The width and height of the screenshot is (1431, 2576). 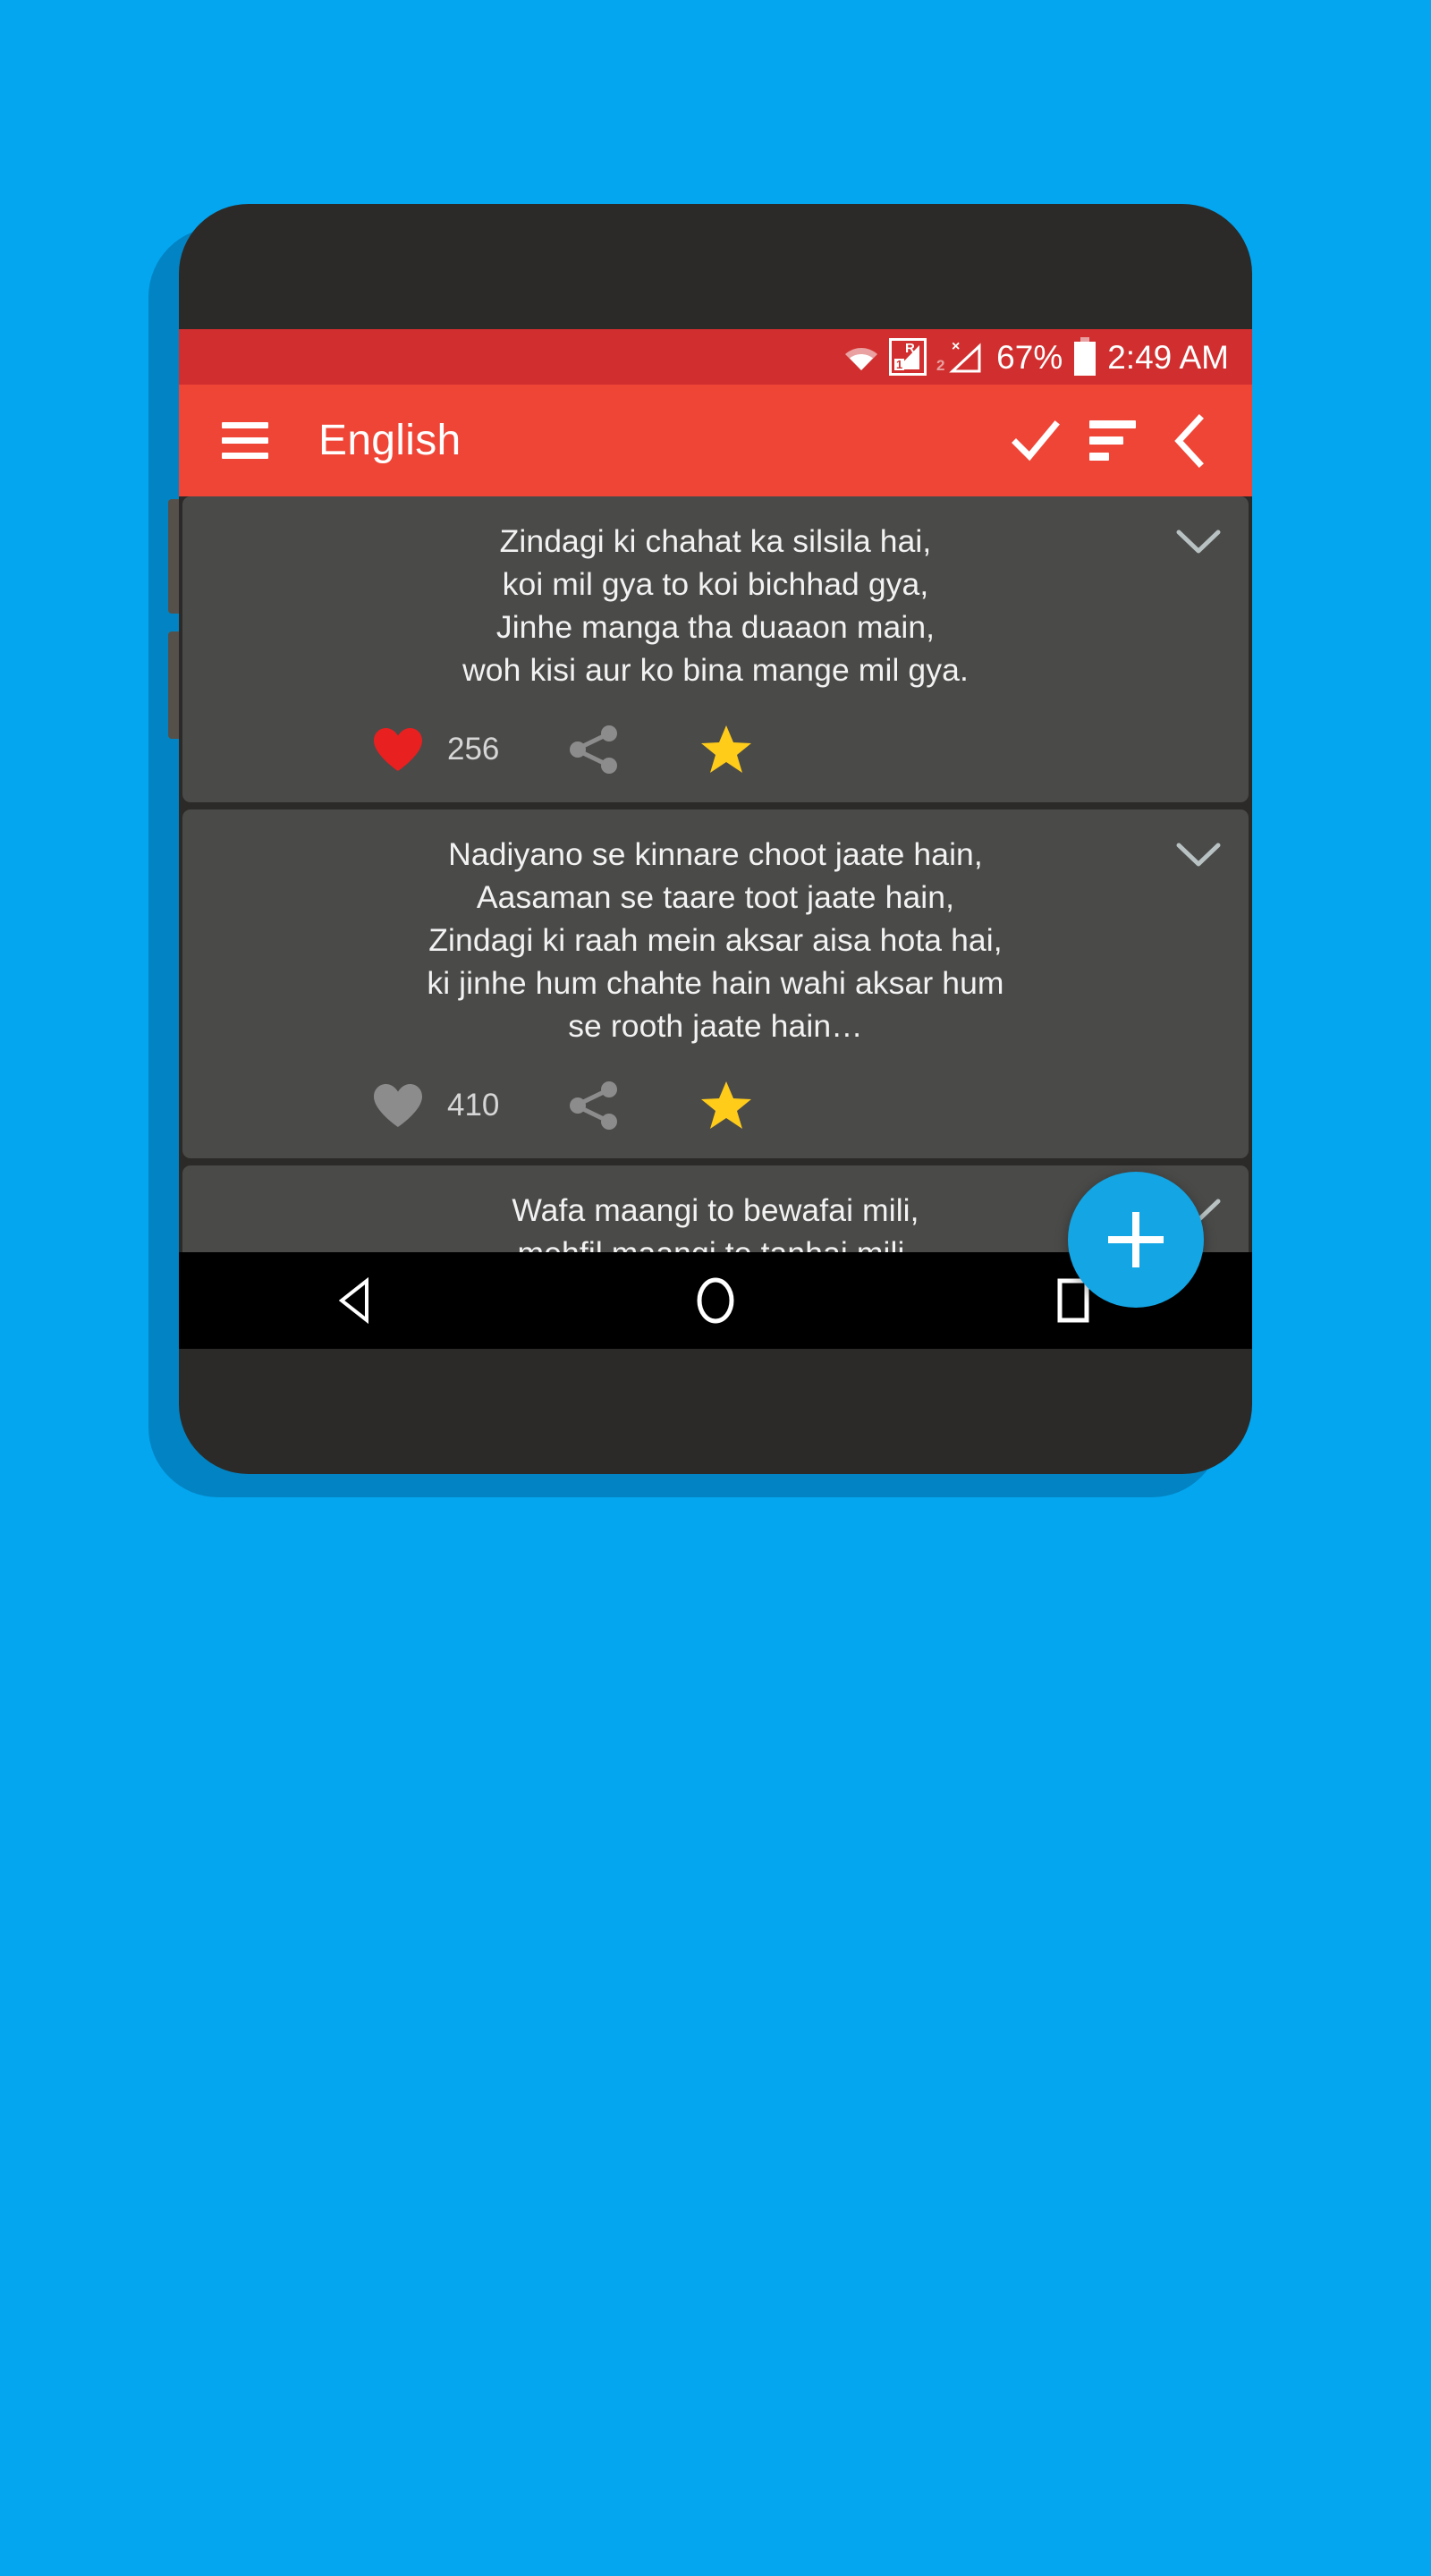 I want to click on quote-line: Jinhe manga tha duaaon main,, so click(x=716, y=627).